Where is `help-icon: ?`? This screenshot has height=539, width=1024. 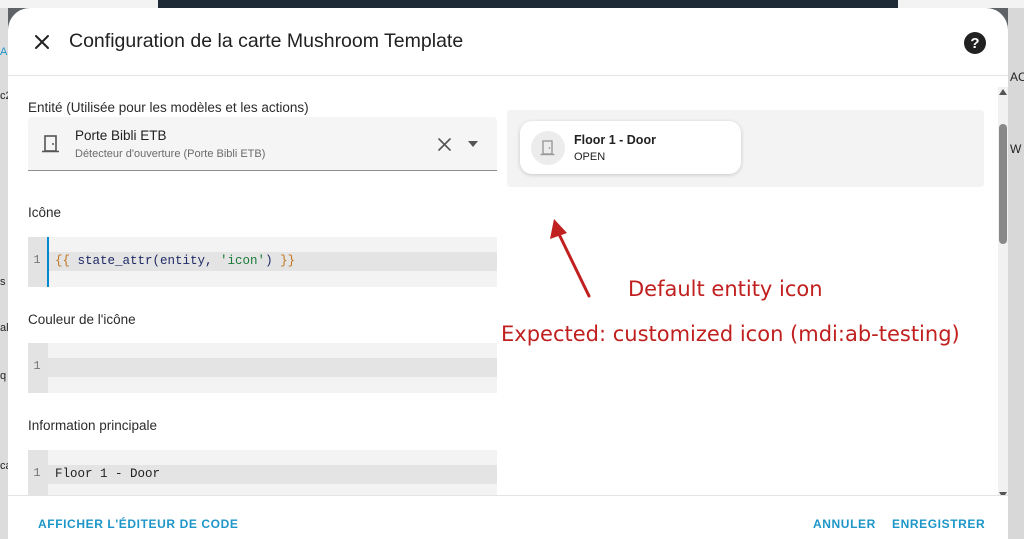 help-icon: ? is located at coordinates (975, 43).